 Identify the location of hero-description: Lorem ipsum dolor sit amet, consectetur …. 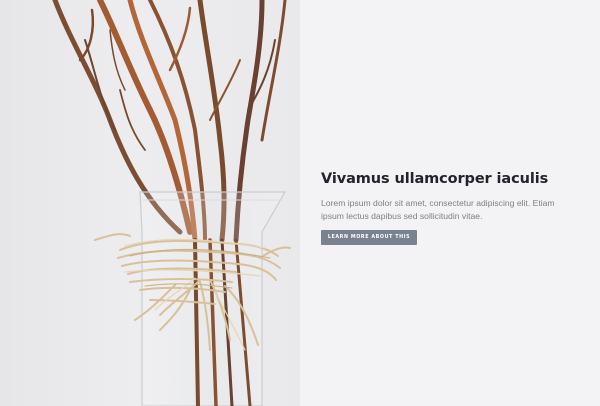
(438, 209).